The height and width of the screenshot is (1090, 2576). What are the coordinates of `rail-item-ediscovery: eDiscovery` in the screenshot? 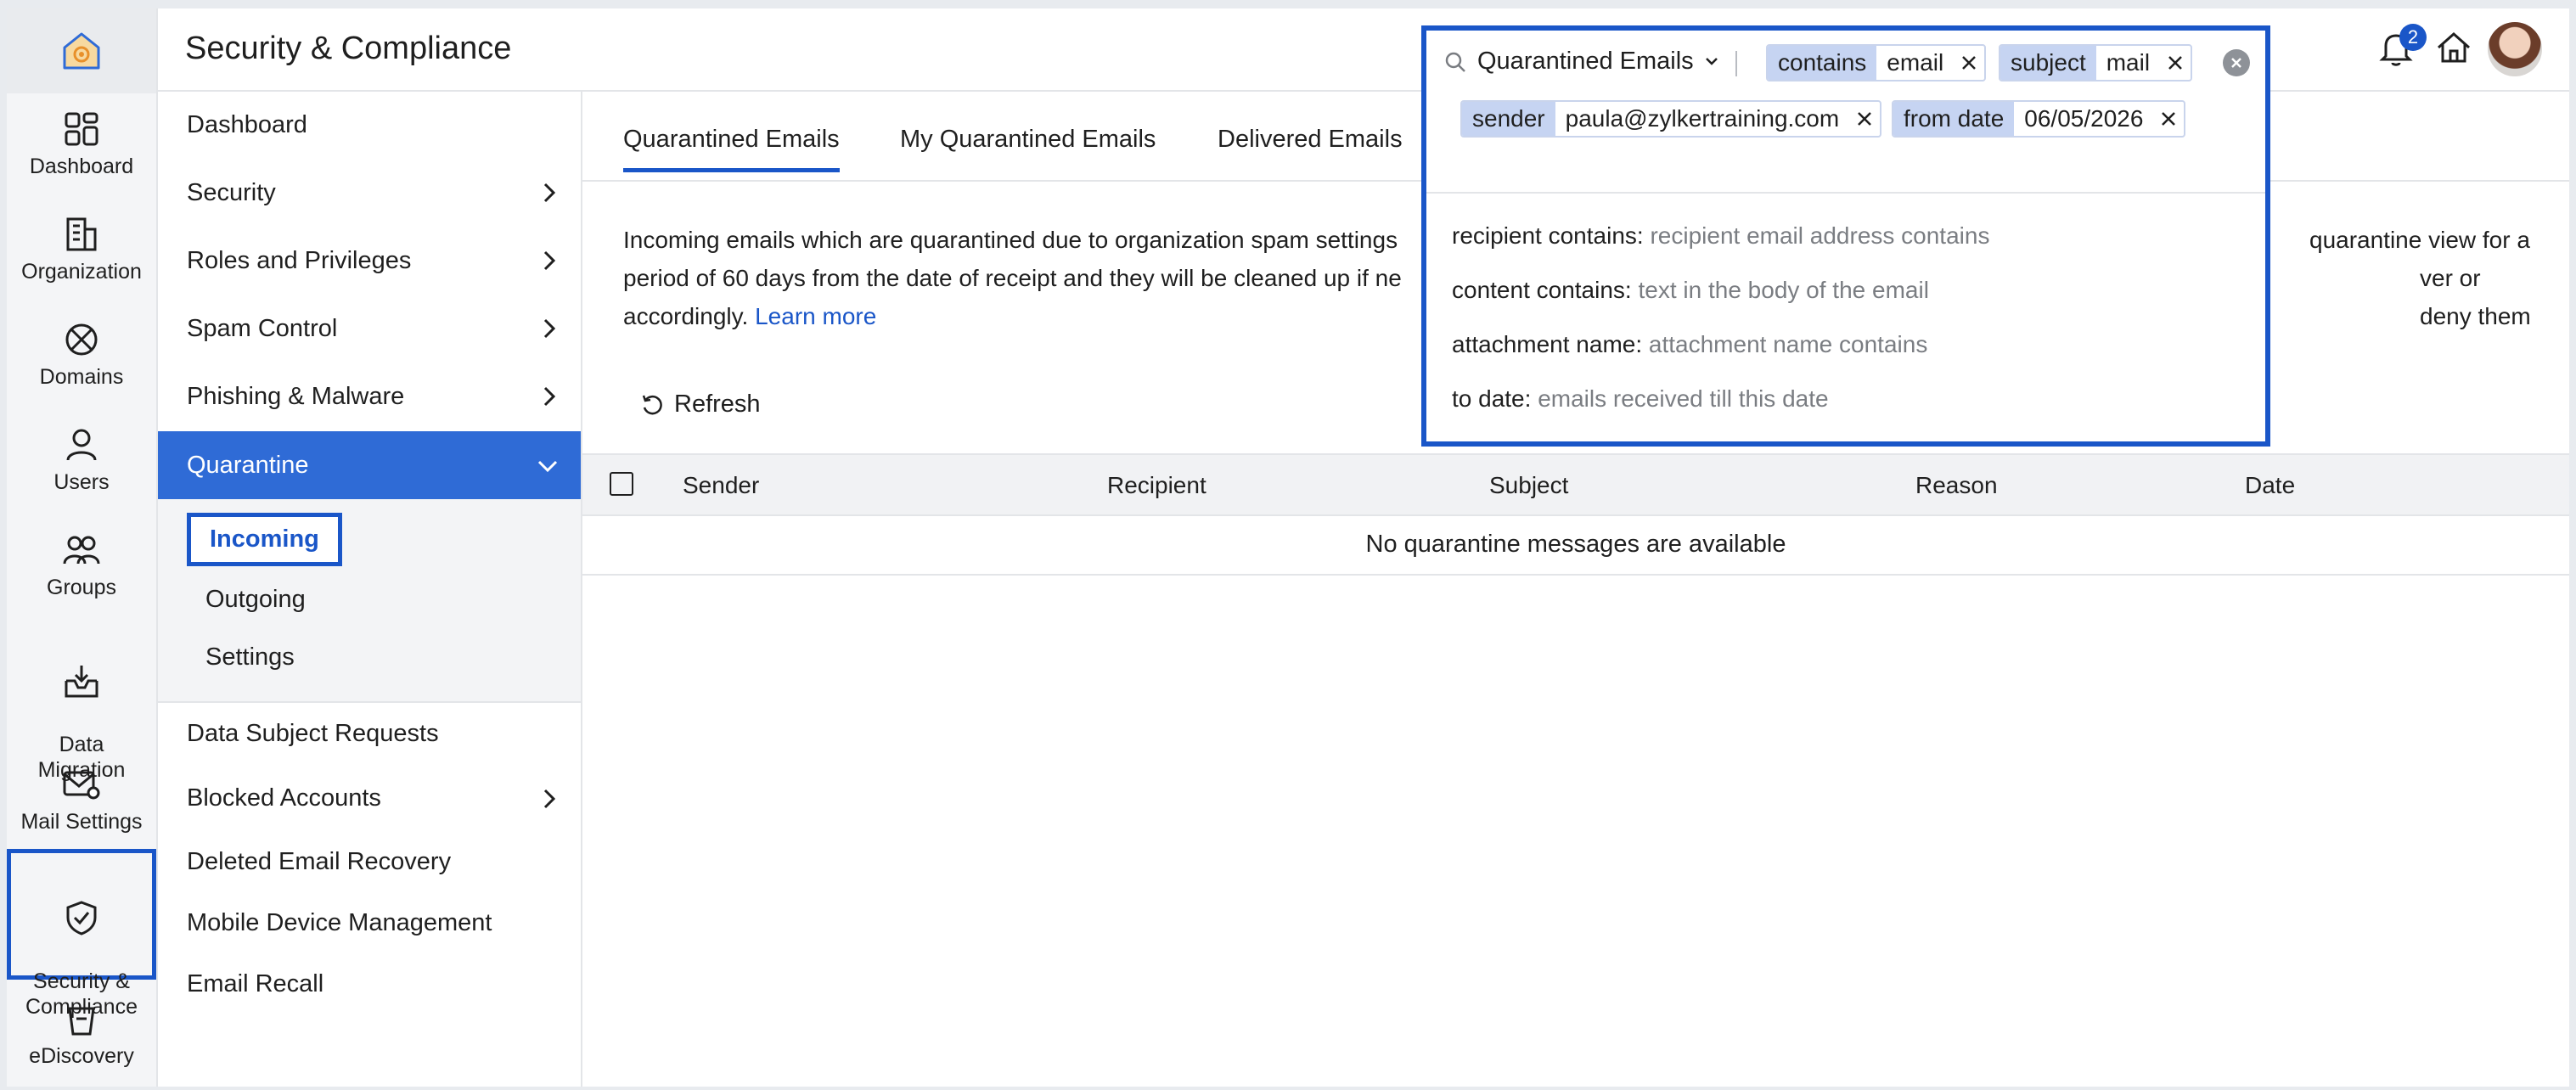 It's located at (81, 1033).